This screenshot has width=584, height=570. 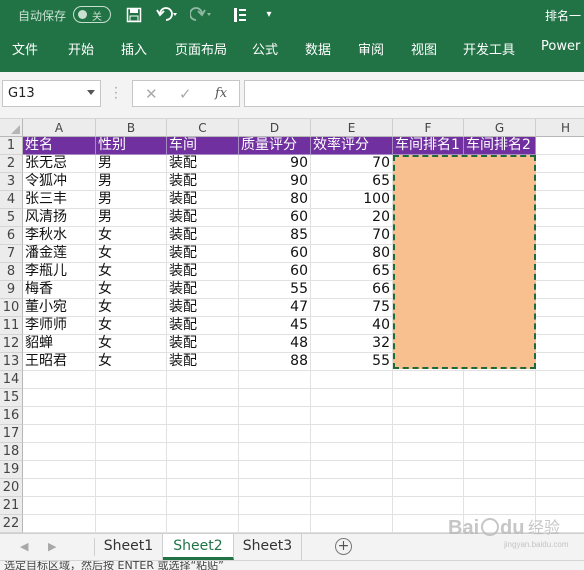 I want to click on row-header-8: 8, so click(x=11, y=272).